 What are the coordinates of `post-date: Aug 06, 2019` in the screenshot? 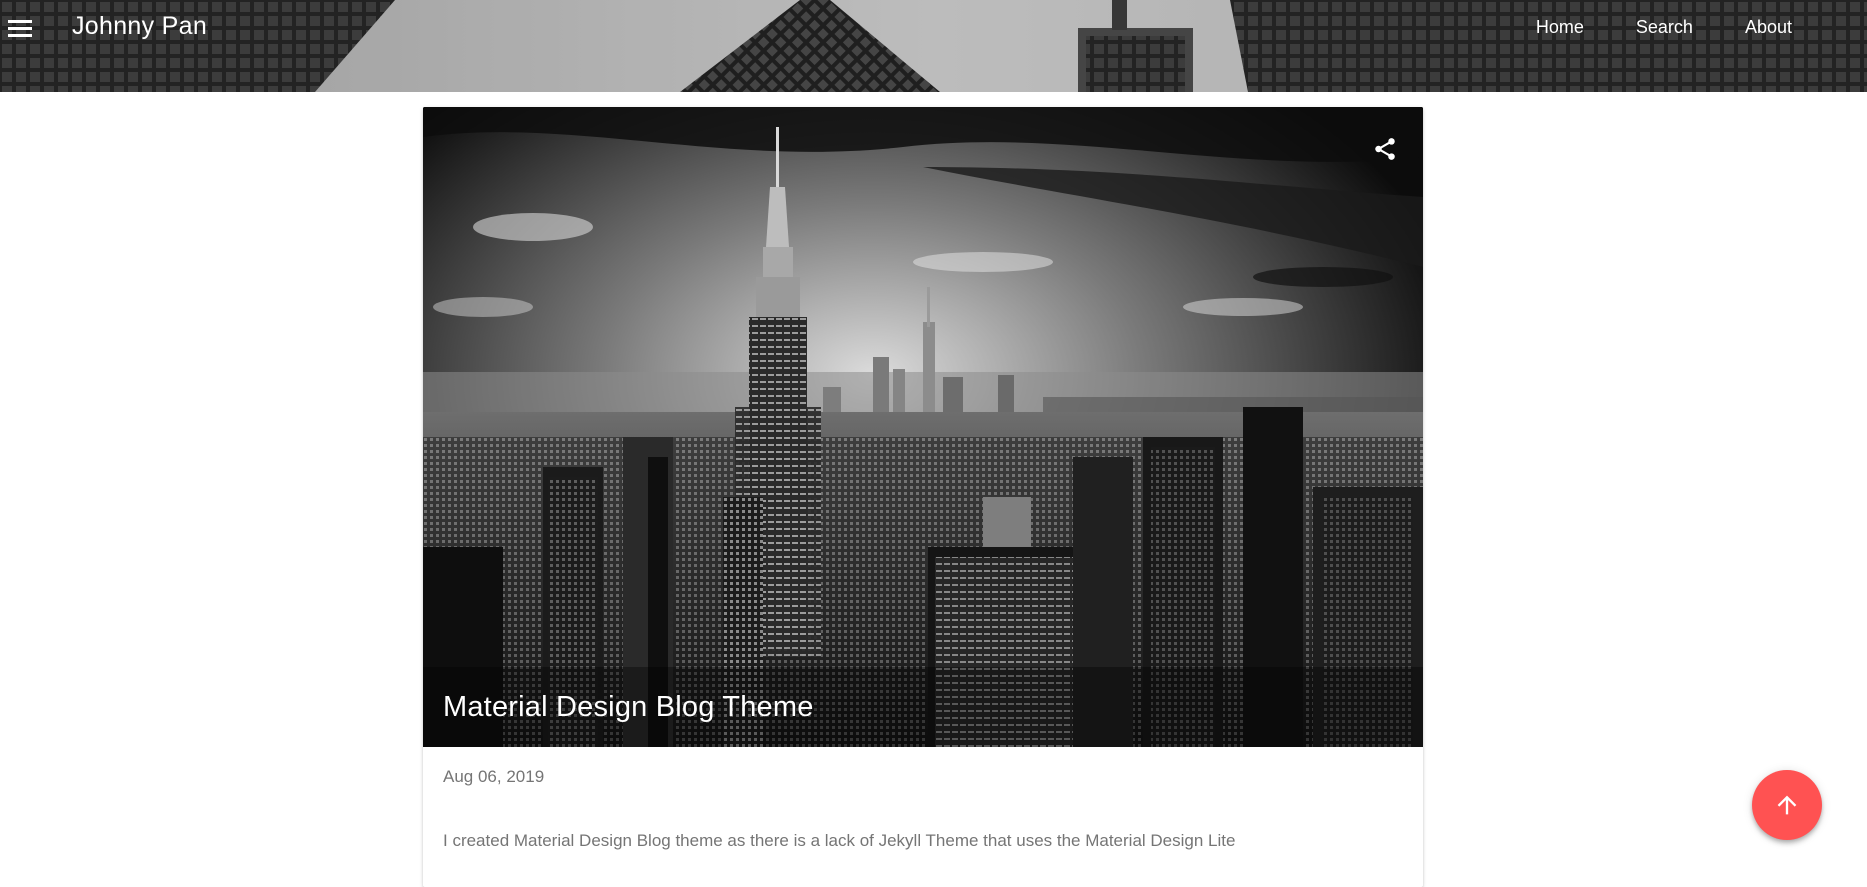 It's located at (494, 776).